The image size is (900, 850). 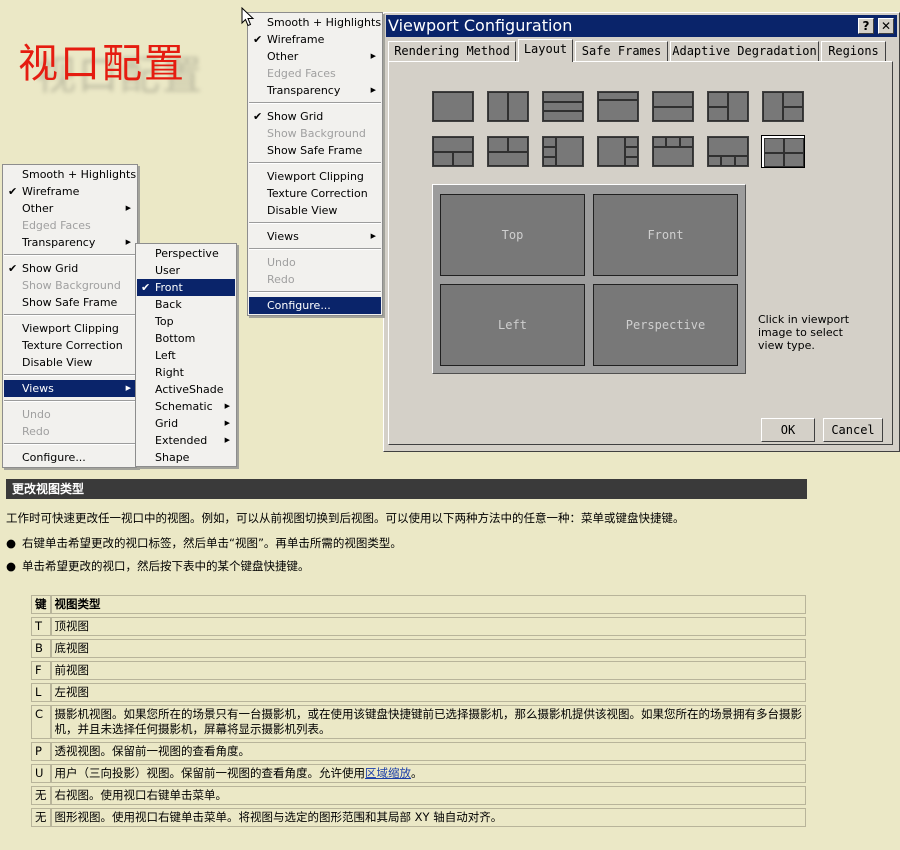 I want to click on menu-item-label: User, so click(x=168, y=270).